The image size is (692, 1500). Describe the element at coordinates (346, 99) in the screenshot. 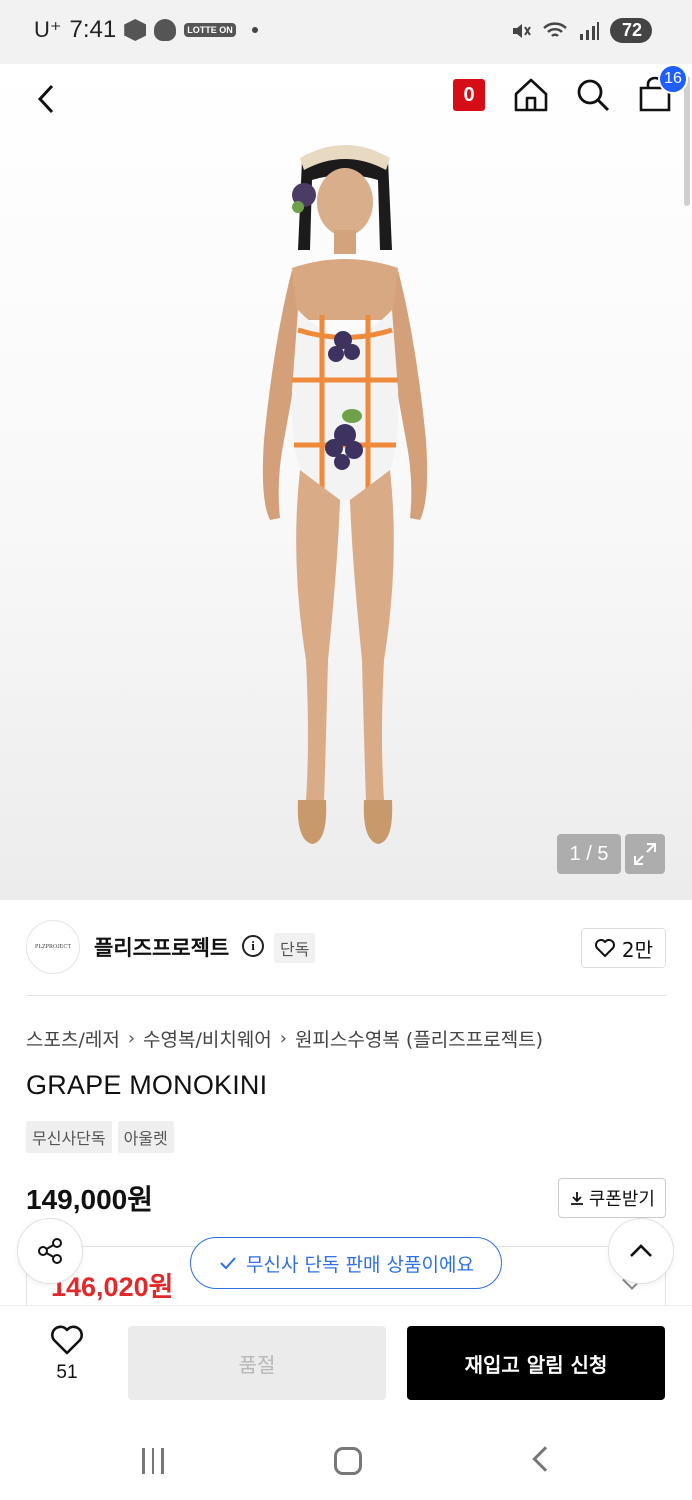

I see `top-navigation: 0 16` at that location.